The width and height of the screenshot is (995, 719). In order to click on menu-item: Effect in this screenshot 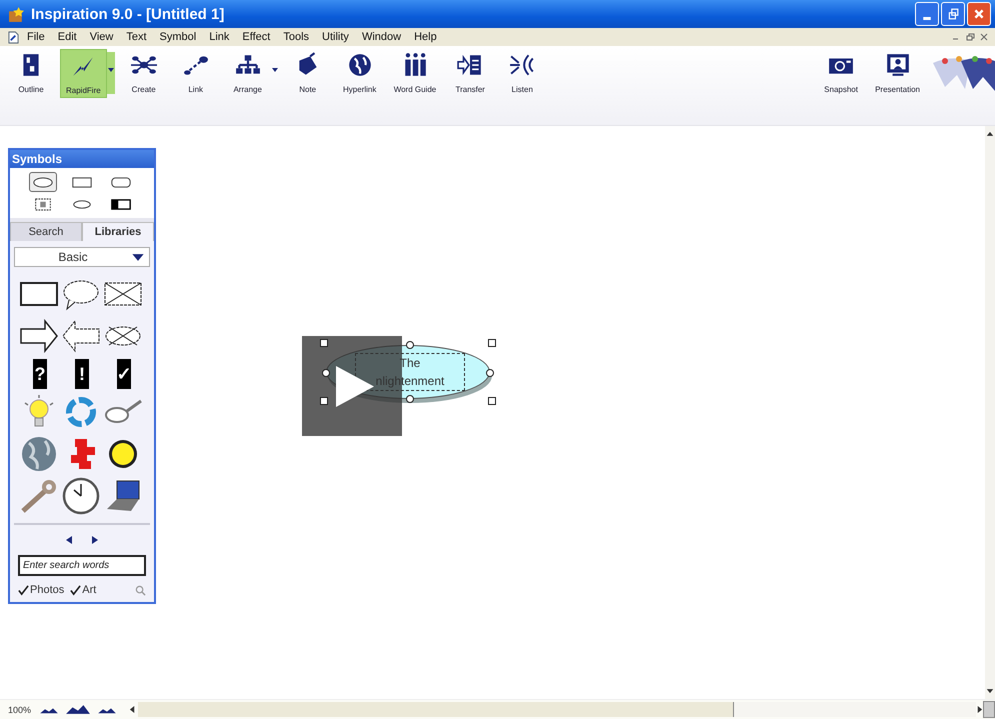, I will do `click(256, 37)`.